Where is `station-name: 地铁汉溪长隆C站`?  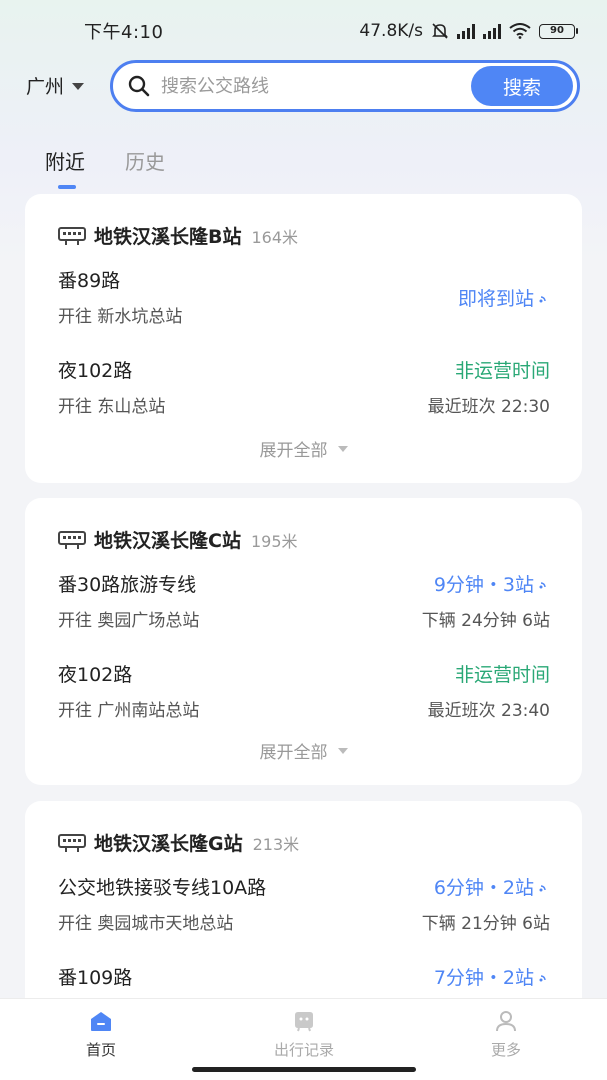
station-name: 地铁汉溪长隆C站 is located at coordinates (167, 541).